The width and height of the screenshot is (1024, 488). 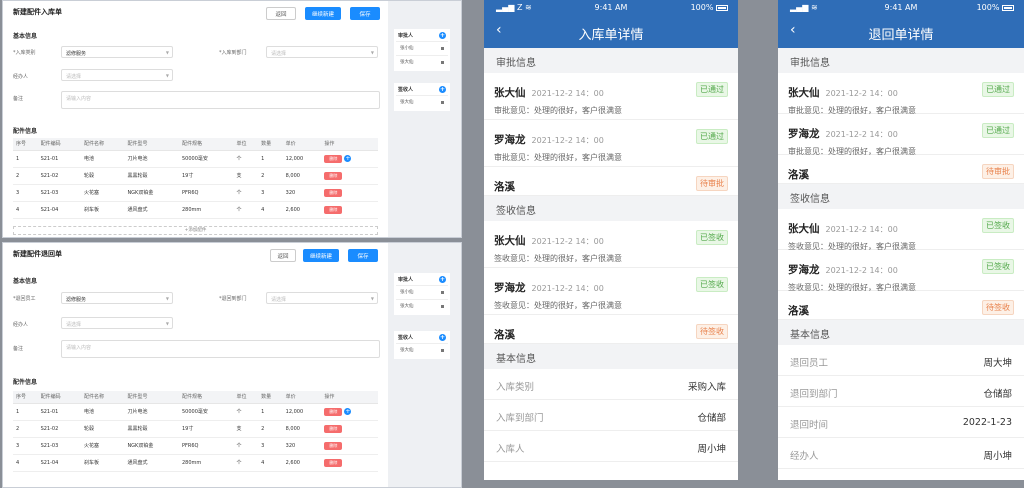 What do you see at coordinates (151, 412) in the screenshot?
I see `table-cell: 刀片电池` at bounding box center [151, 412].